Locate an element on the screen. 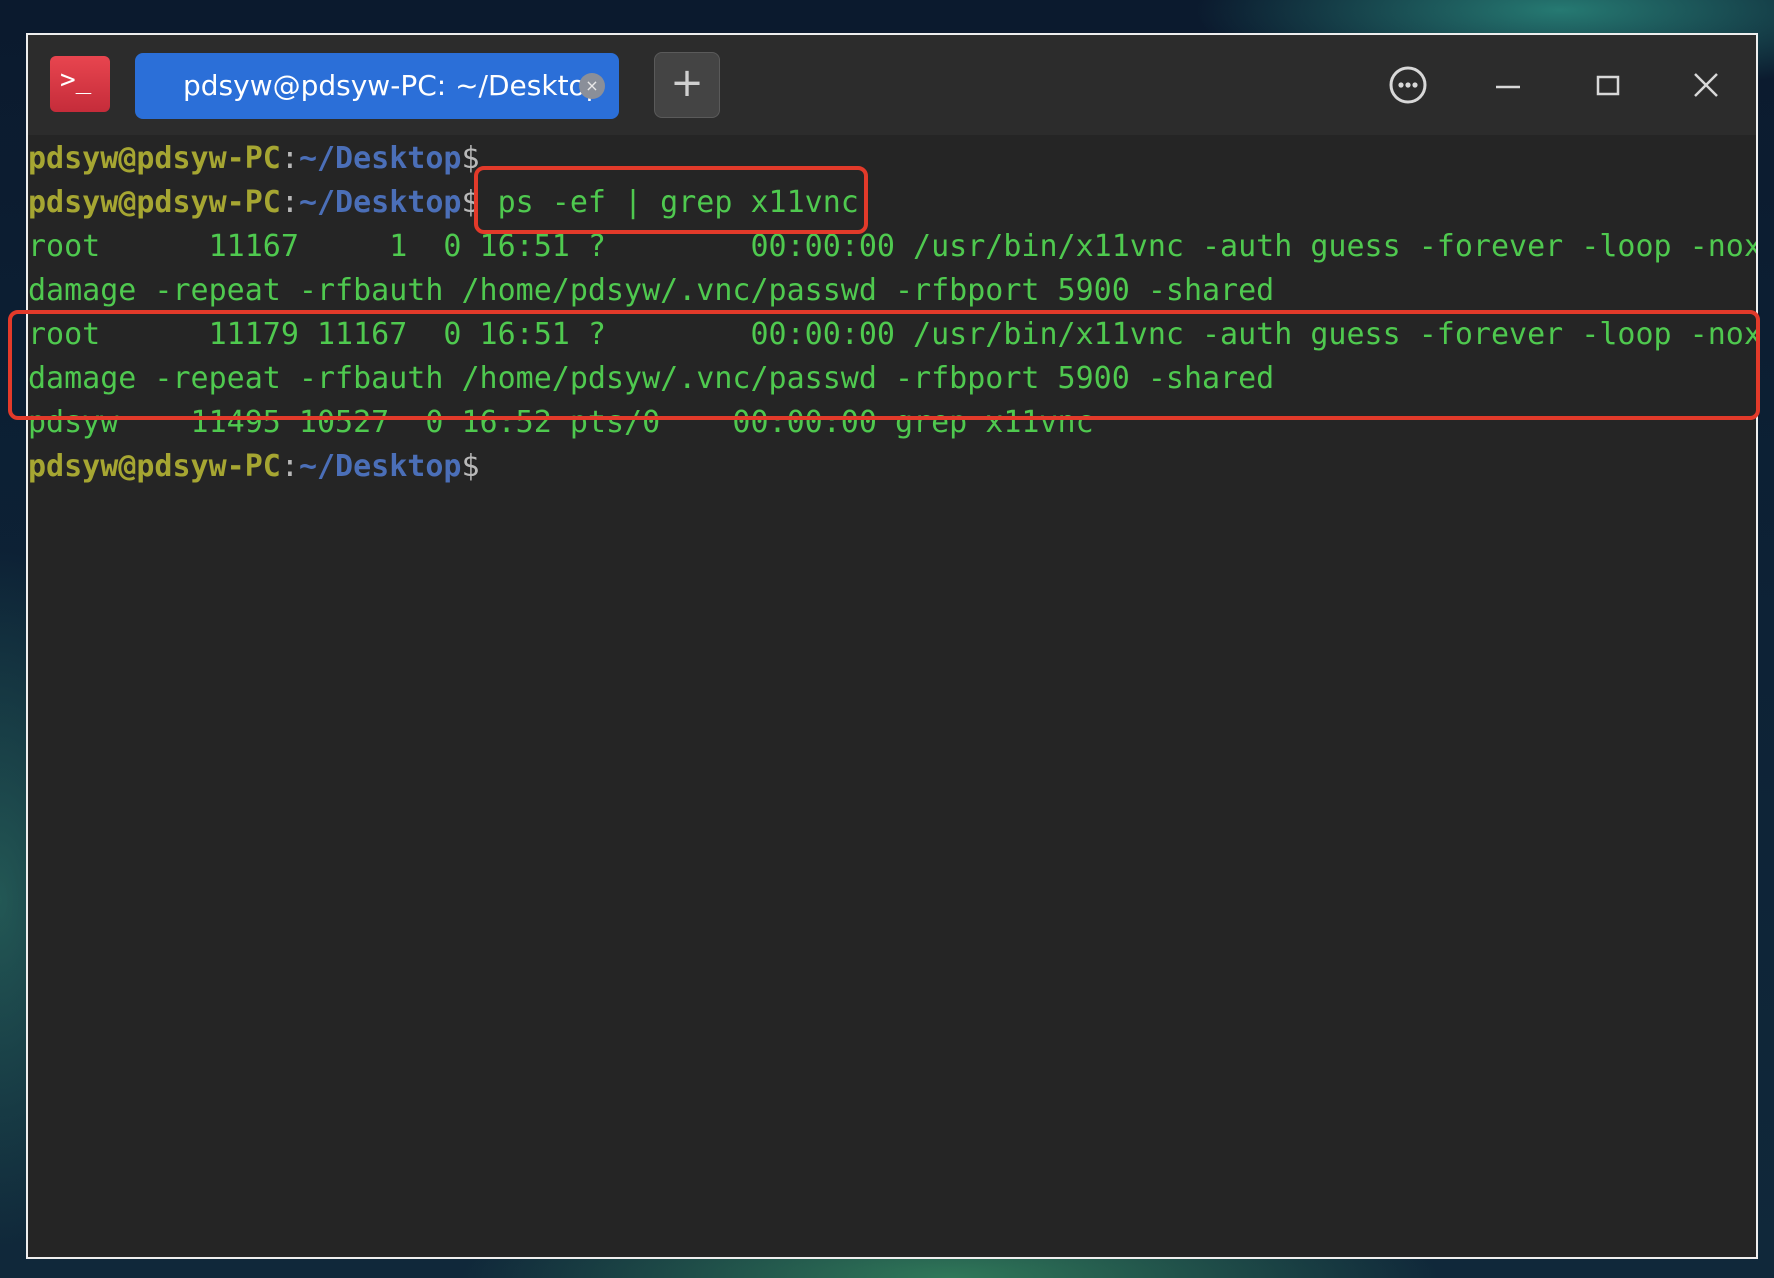 The width and height of the screenshot is (1774, 1278). close-icon is located at coordinates (1706, 85).